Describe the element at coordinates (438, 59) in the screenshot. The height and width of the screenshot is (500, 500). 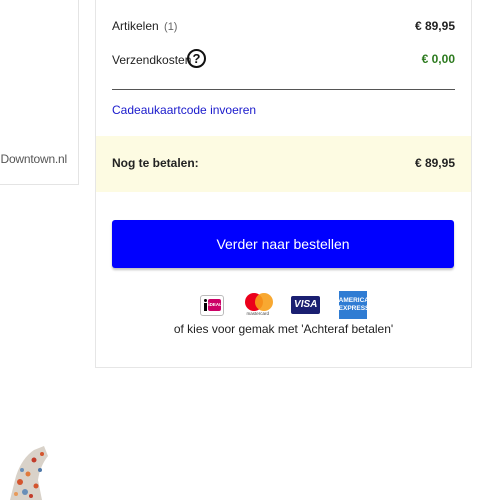
I see `shipping-value: € 0,00` at that location.